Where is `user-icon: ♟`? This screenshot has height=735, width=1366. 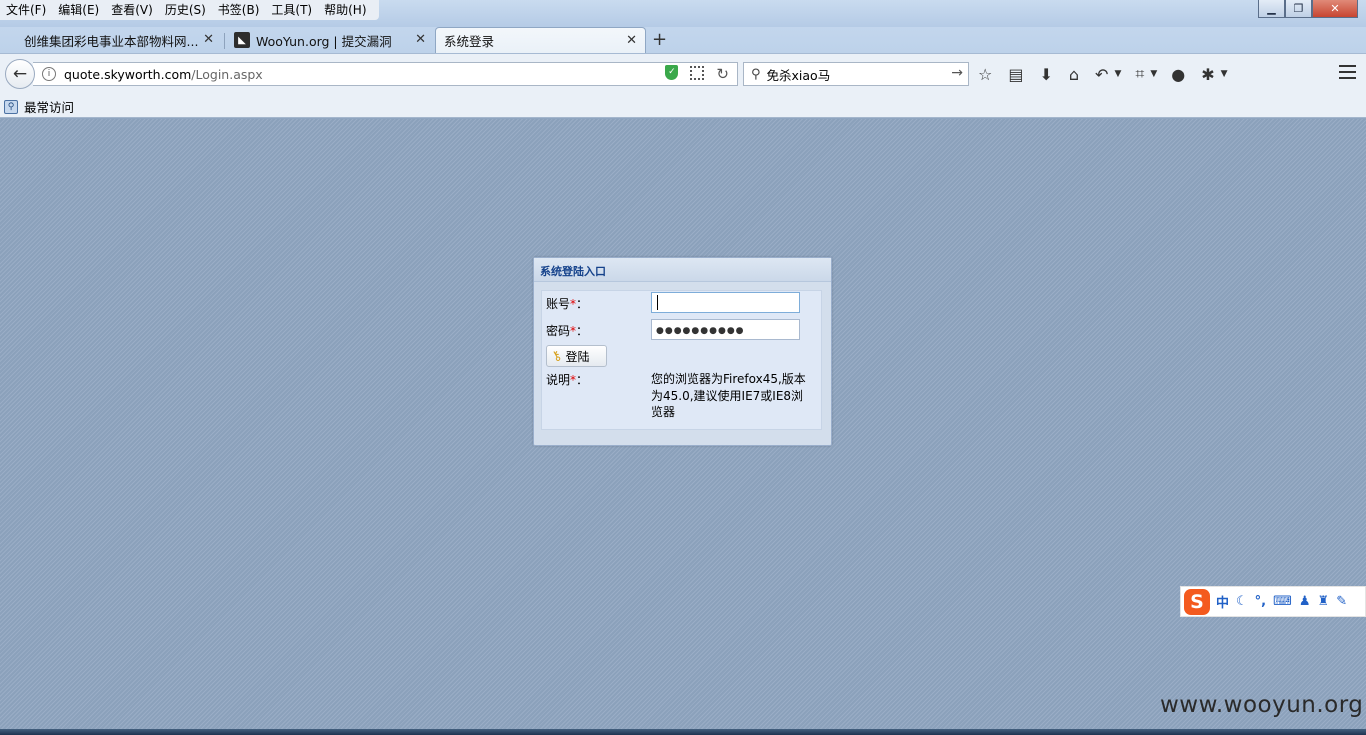 user-icon: ♟ is located at coordinates (1305, 601).